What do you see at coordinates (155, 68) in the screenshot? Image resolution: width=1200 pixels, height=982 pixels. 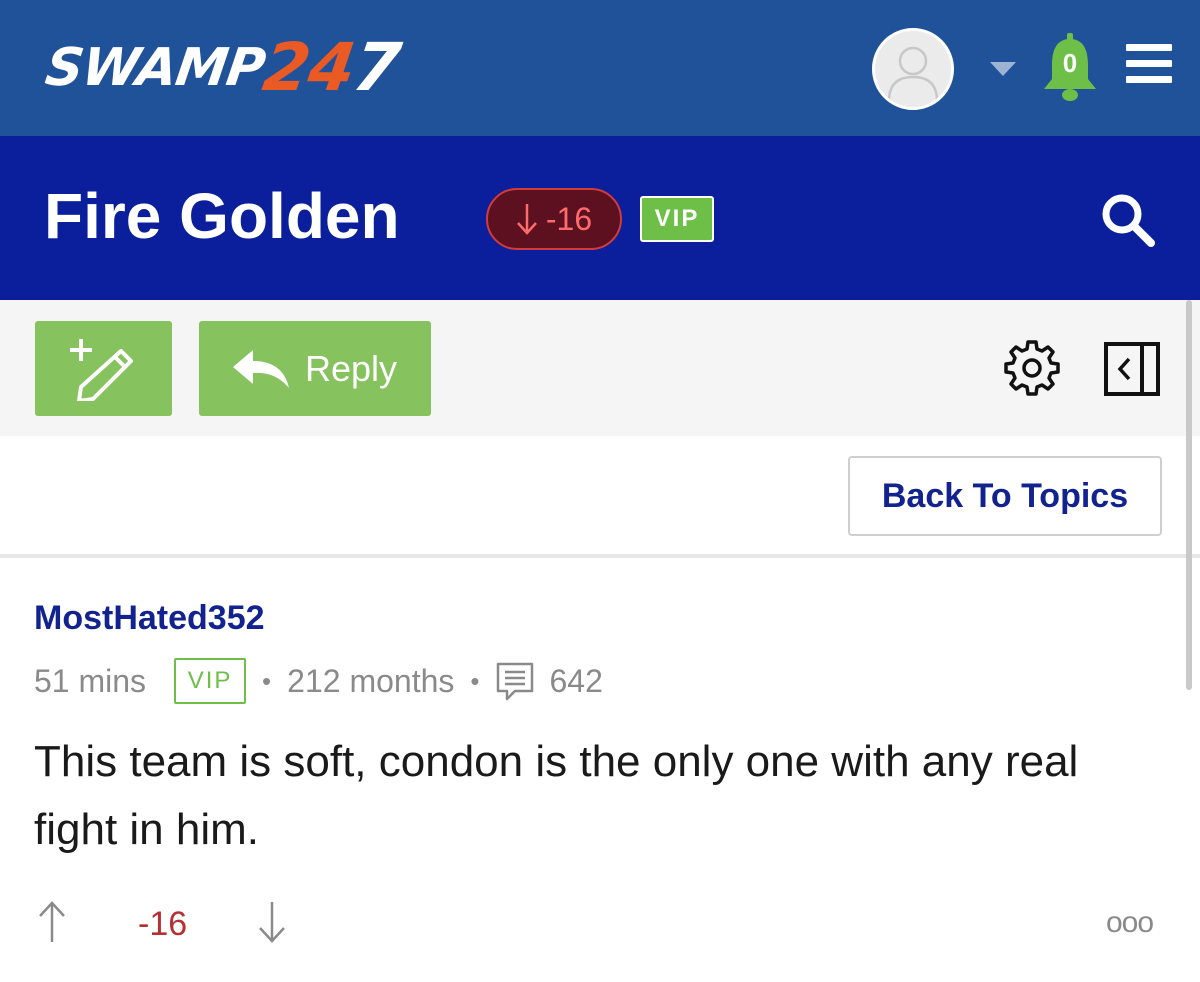 I see `logo-text: SWAMP` at bounding box center [155, 68].